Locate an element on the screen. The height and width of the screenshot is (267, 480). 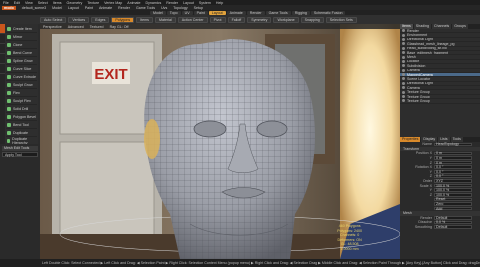
tool-button: Clone is located at coordinates (21, 45).